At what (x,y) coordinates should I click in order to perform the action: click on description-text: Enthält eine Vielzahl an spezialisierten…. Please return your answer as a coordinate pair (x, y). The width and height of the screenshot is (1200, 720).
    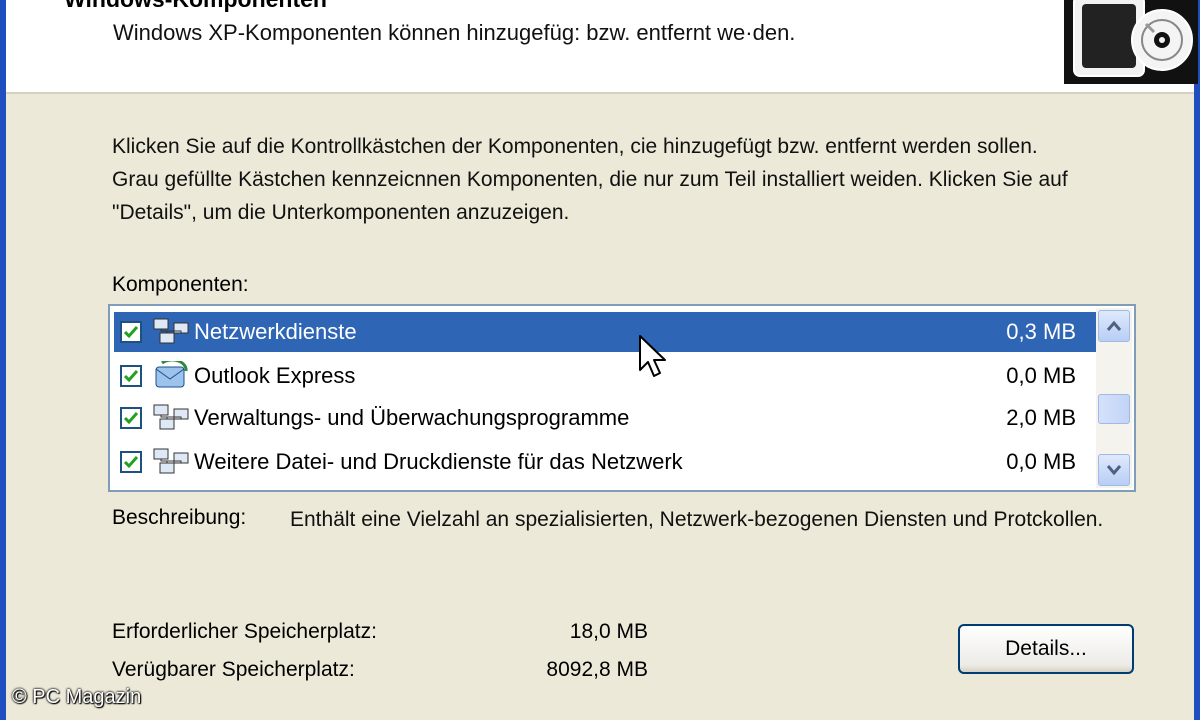
    Looking at the image, I should click on (697, 519).